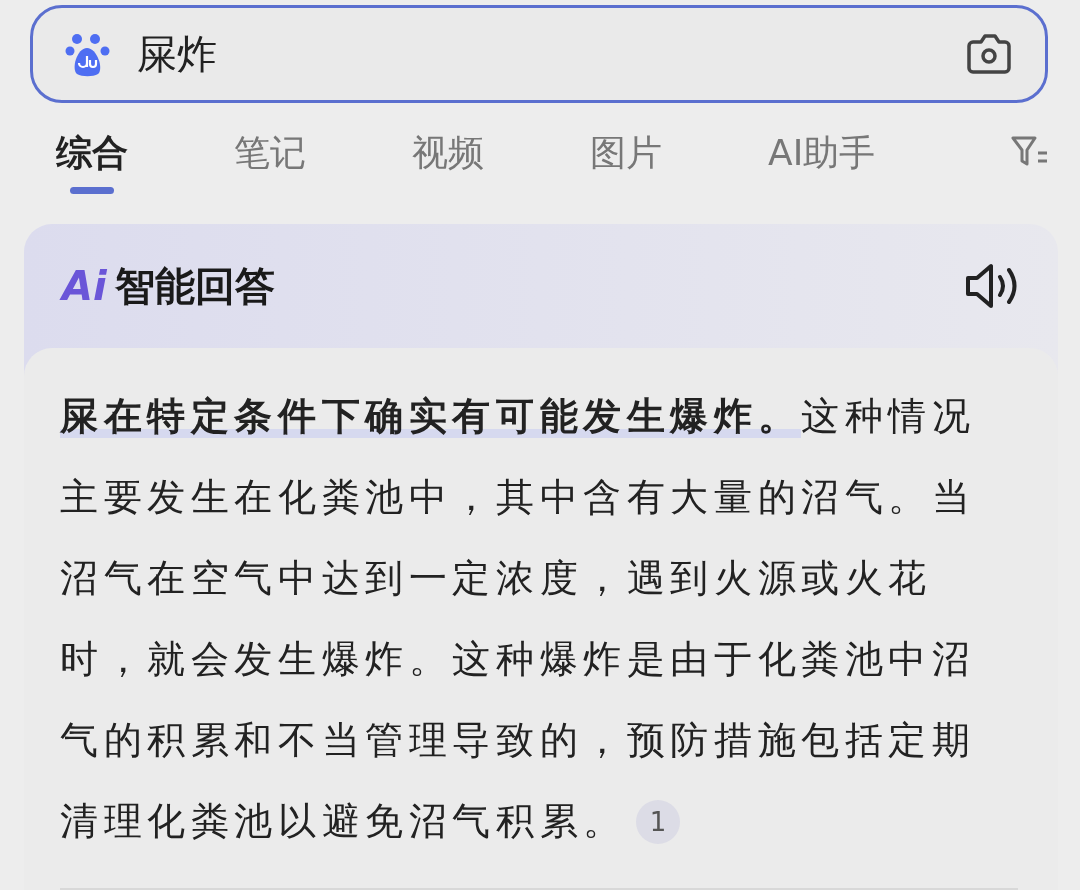 This screenshot has height=890, width=1080. Describe the element at coordinates (626, 162) in the screenshot. I see `tab: 图片` at that location.